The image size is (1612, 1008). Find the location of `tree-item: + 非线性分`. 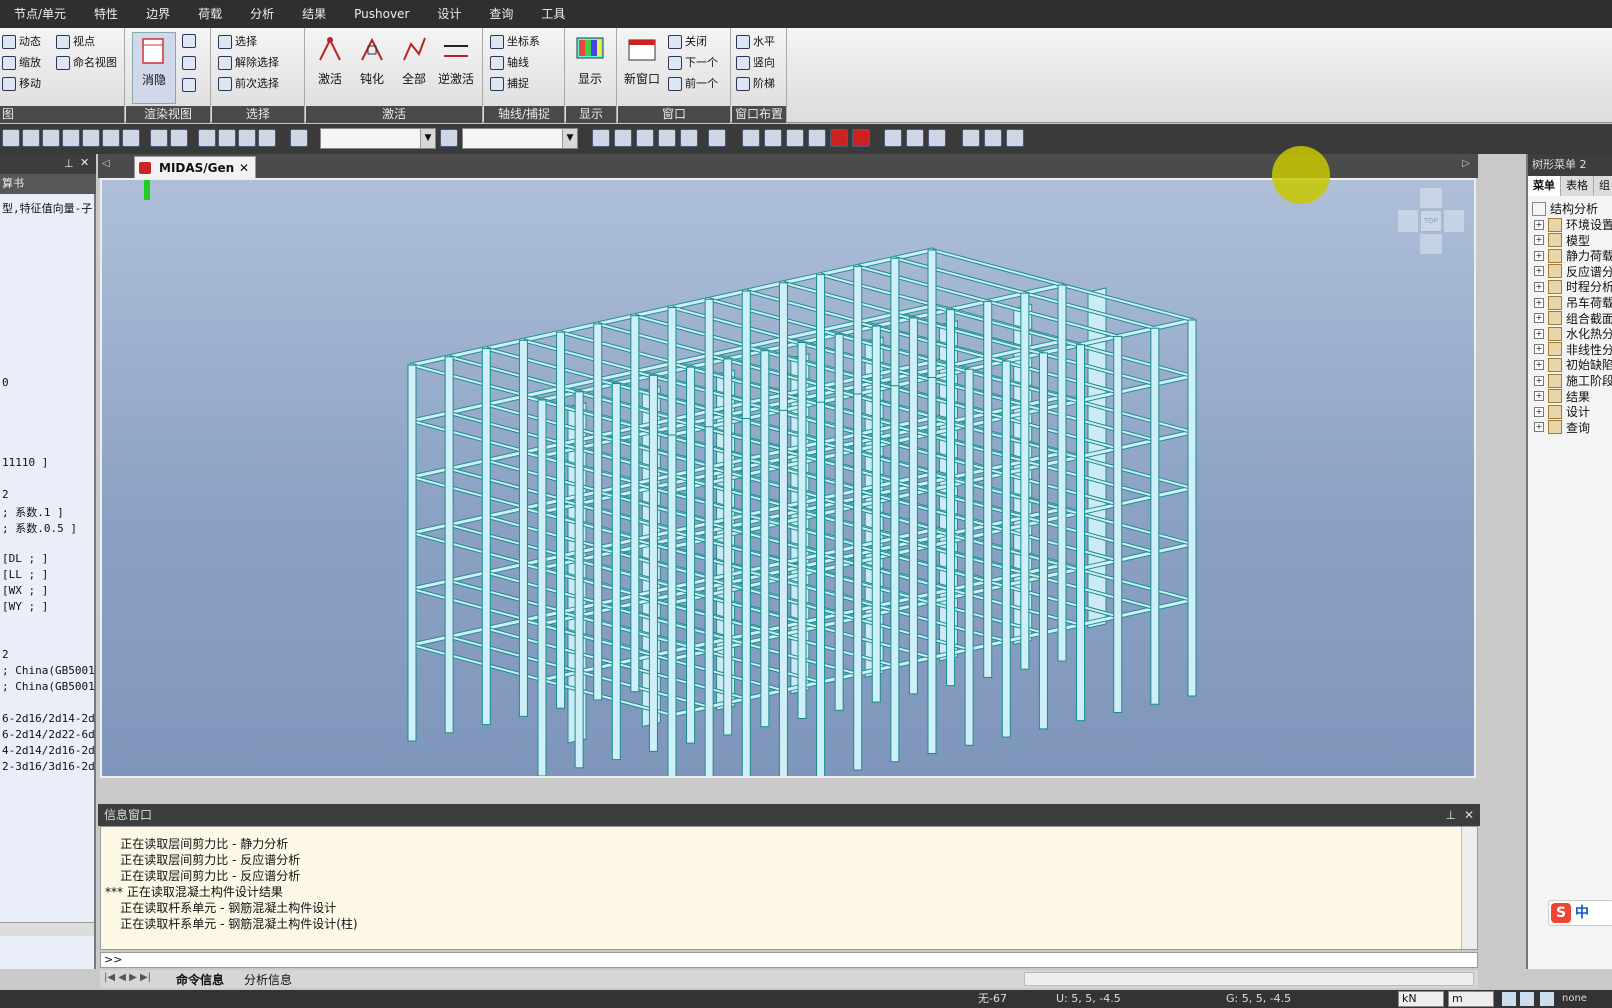

tree-item: + 非线性分 is located at coordinates (1573, 349).